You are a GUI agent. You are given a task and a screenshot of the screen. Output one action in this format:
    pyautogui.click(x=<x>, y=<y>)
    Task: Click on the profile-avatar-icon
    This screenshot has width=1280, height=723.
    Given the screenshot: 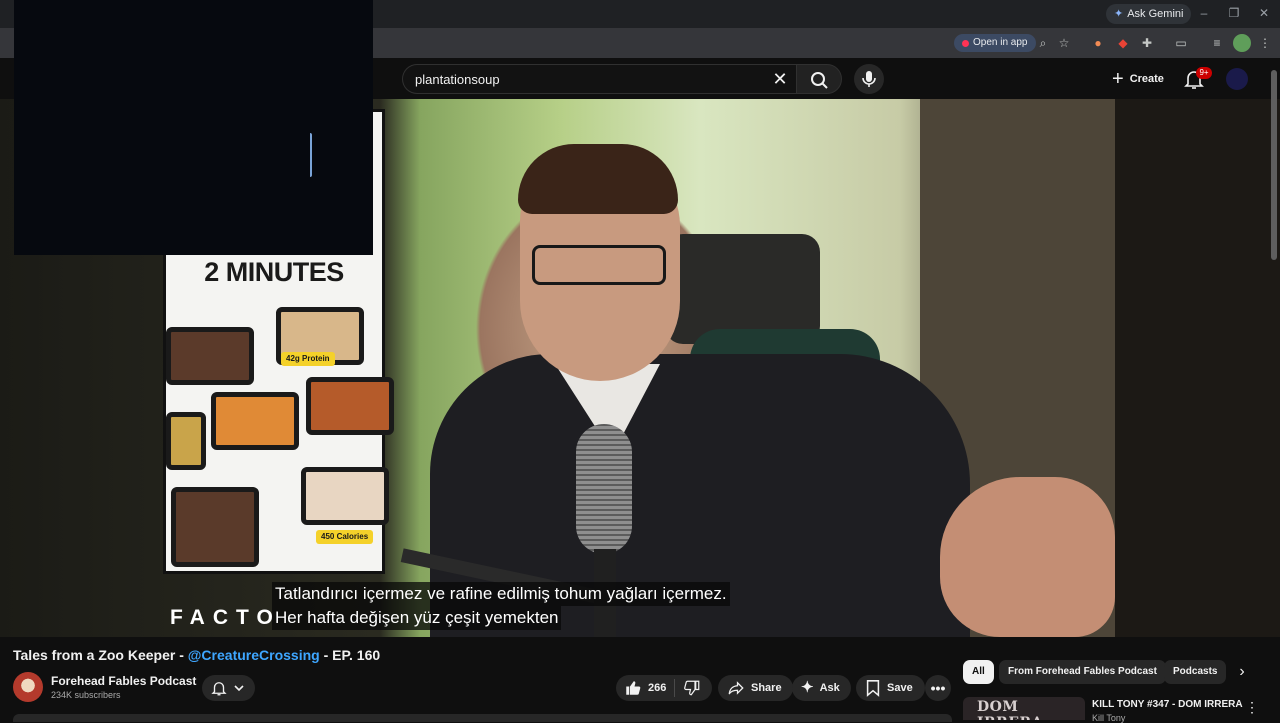 What is the action you would take?
    pyautogui.click(x=1242, y=43)
    